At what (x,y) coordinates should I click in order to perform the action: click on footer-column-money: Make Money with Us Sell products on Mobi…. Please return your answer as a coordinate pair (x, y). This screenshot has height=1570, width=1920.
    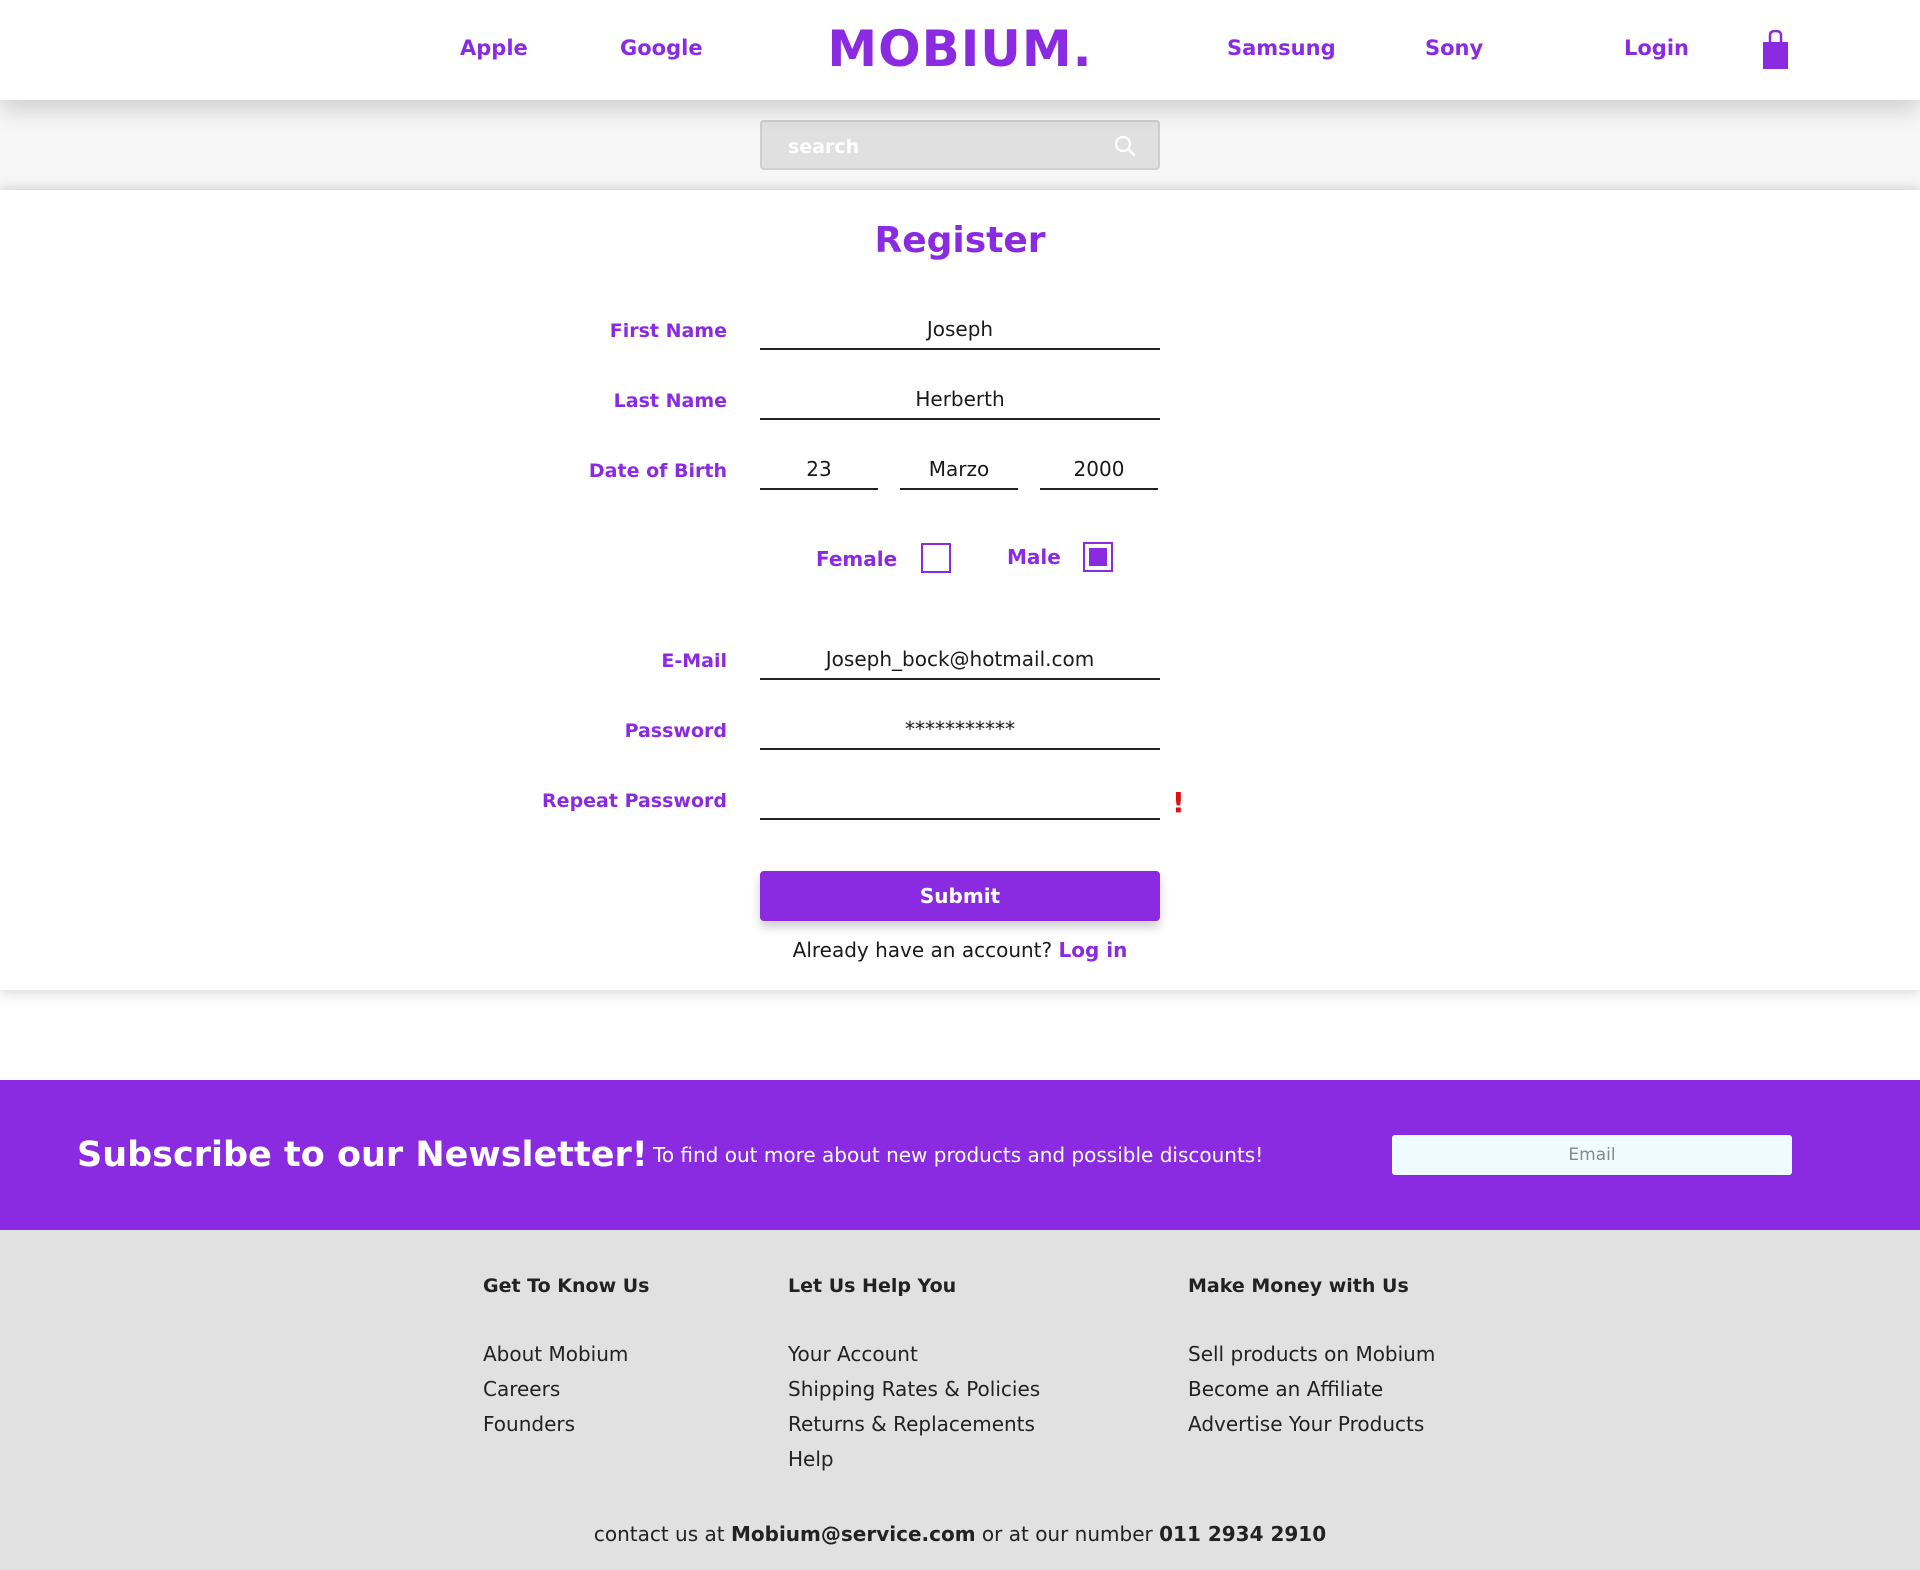
    Looking at the image, I should click on (1311, 1358).